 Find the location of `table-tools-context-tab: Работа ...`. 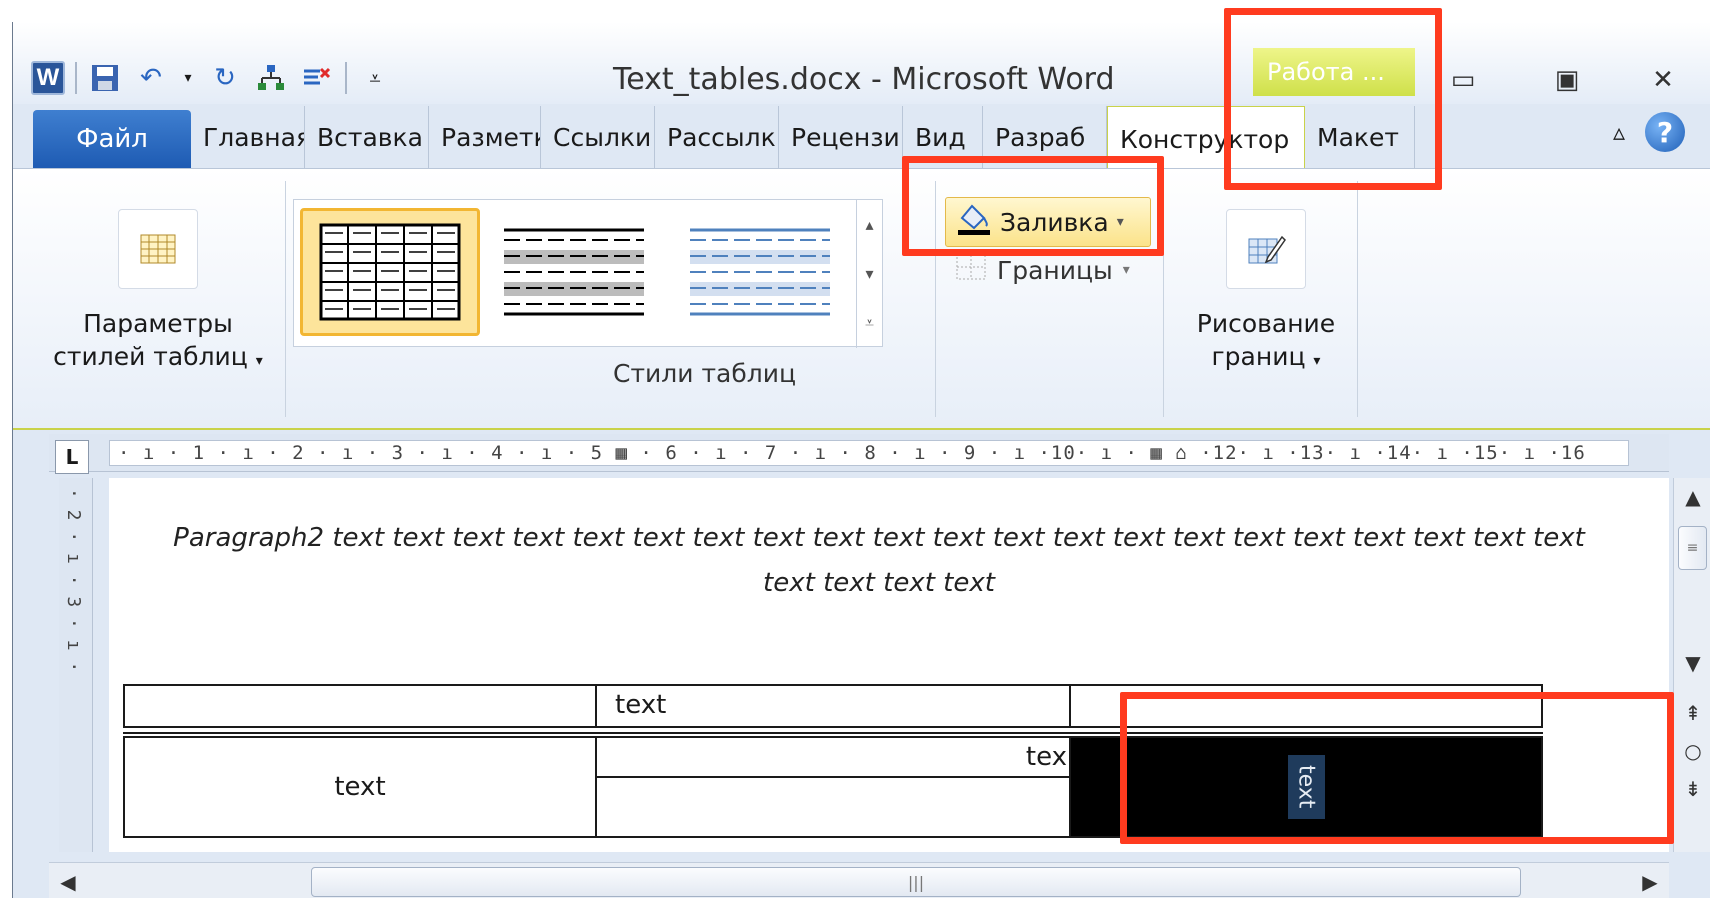

table-tools-context-tab: Работа ... is located at coordinates (1334, 72).